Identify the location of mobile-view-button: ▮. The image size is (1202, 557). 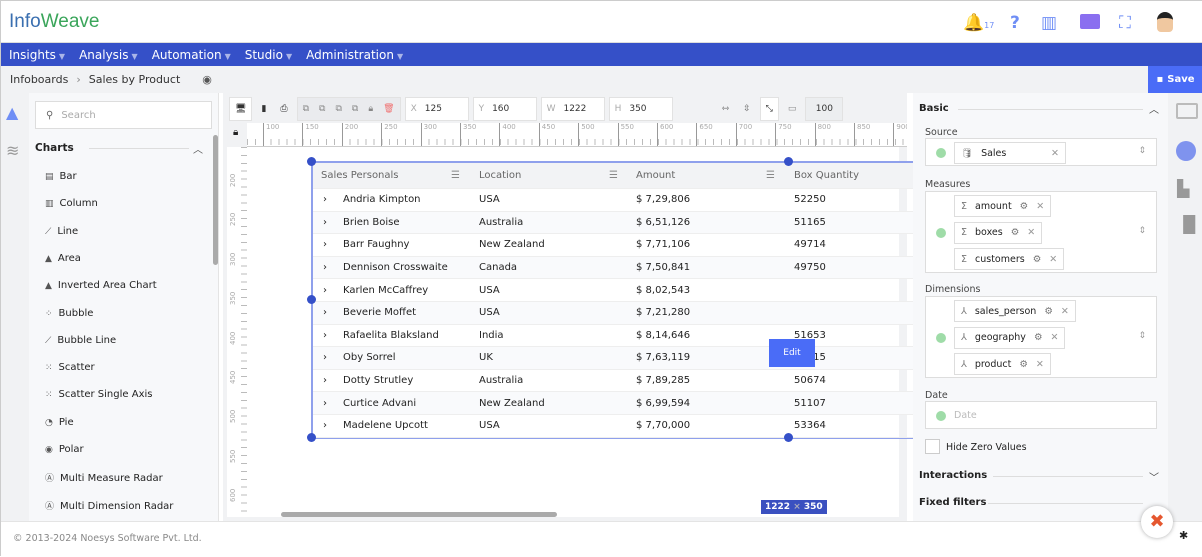
(263, 109).